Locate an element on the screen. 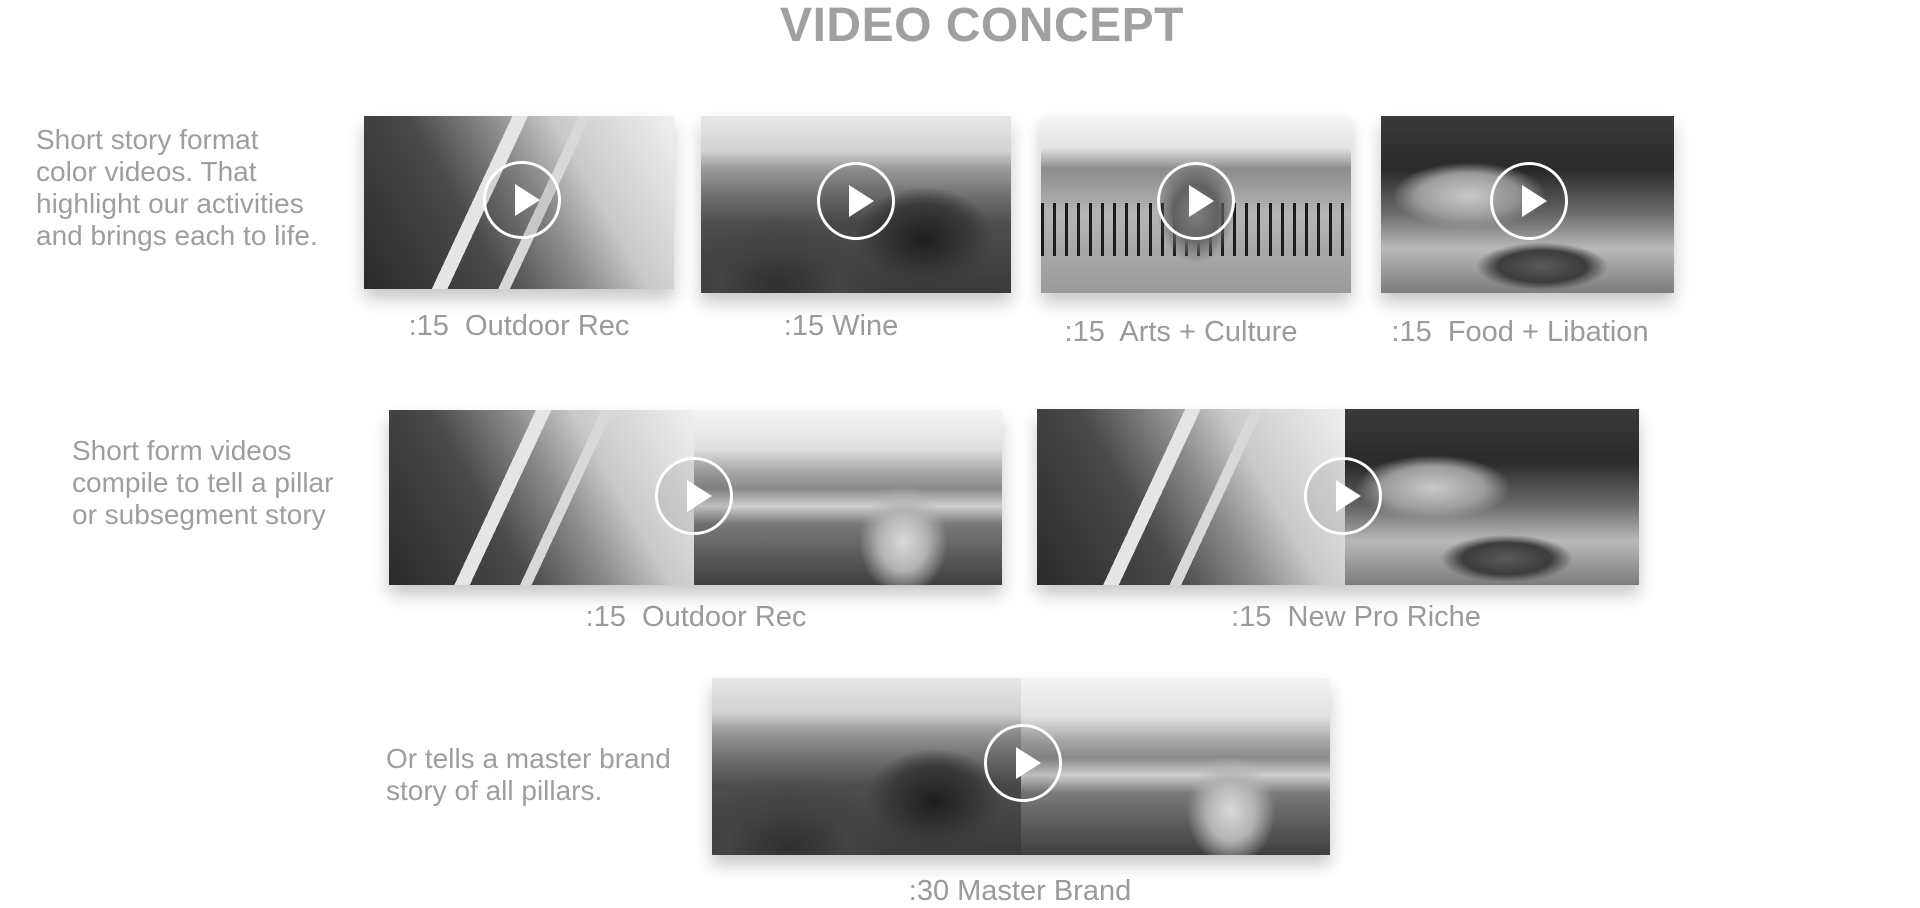  row2-description-line: or subsegment story is located at coordinates (199, 514).